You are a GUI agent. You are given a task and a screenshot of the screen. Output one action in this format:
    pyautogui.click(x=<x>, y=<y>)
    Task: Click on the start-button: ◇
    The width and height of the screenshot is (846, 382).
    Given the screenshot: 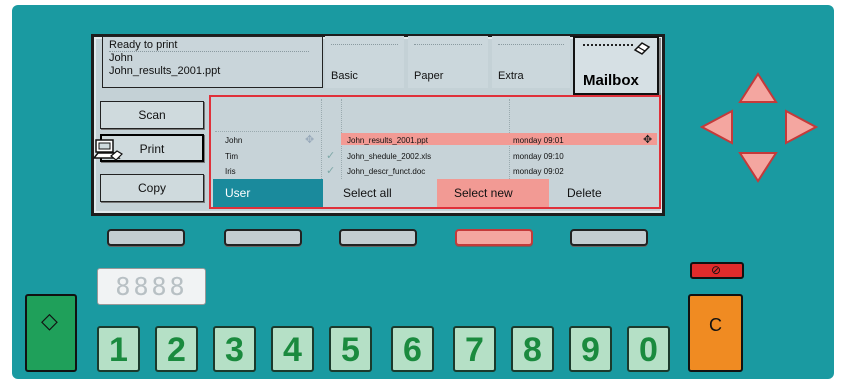 What is the action you would take?
    pyautogui.click(x=51, y=333)
    